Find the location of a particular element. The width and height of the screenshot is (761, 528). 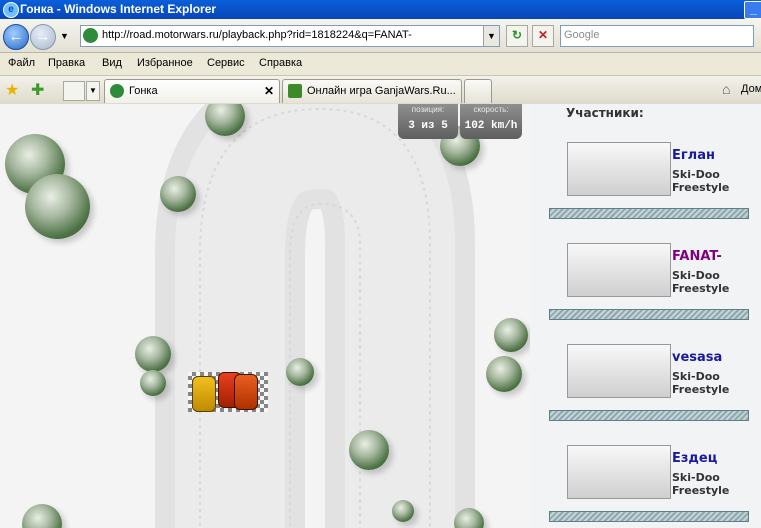

position-hud: позиция: 3 из 5 is located at coordinates (428, 121).